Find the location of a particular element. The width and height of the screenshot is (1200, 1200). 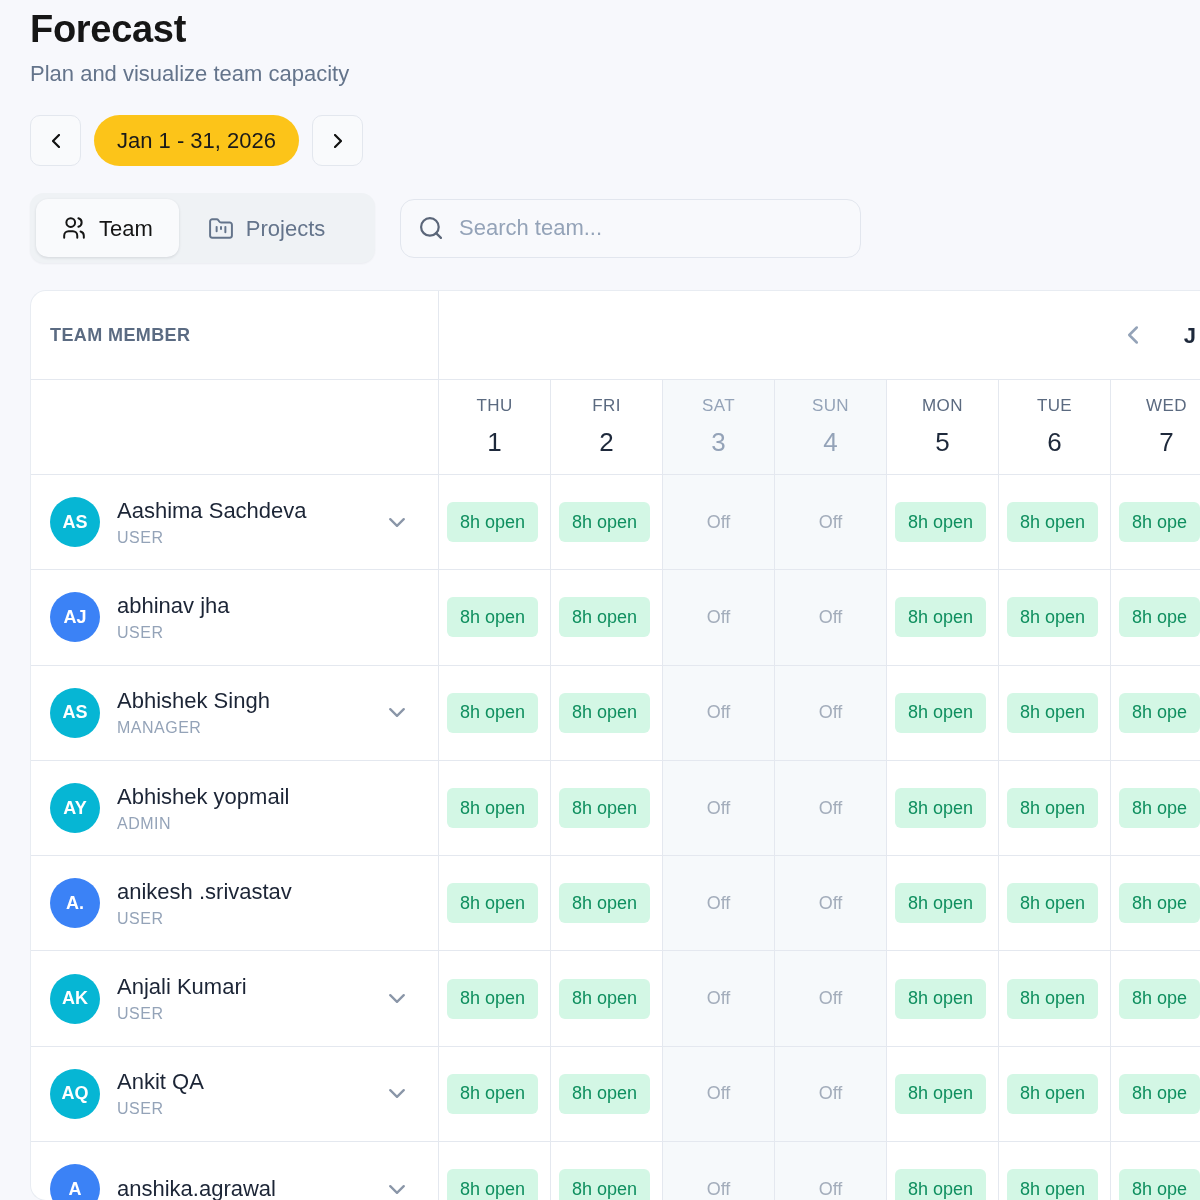

weekday-label: SUN is located at coordinates (830, 406).